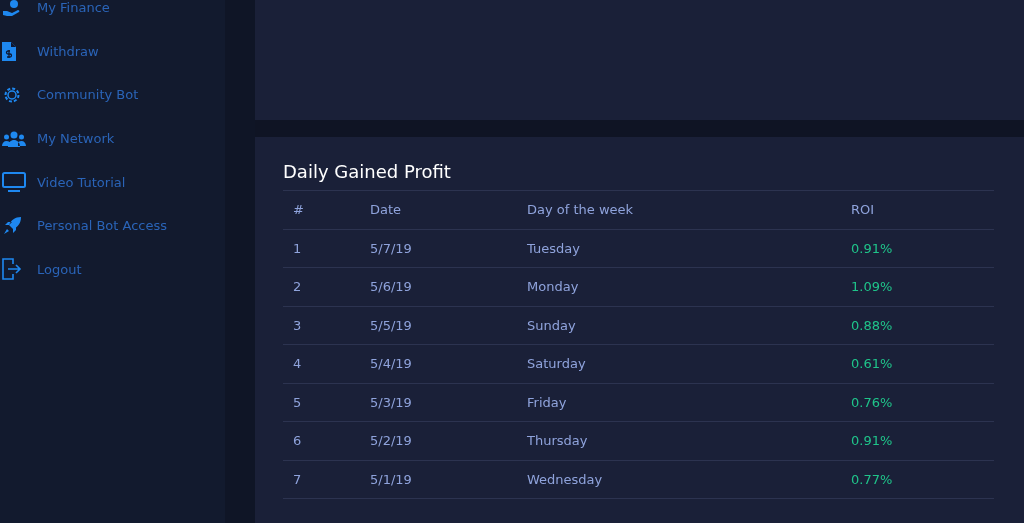 The width and height of the screenshot is (1024, 523). What do you see at coordinates (679, 479) in the screenshot?
I see `table-cell: Wednesday` at bounding box center [679, 479].